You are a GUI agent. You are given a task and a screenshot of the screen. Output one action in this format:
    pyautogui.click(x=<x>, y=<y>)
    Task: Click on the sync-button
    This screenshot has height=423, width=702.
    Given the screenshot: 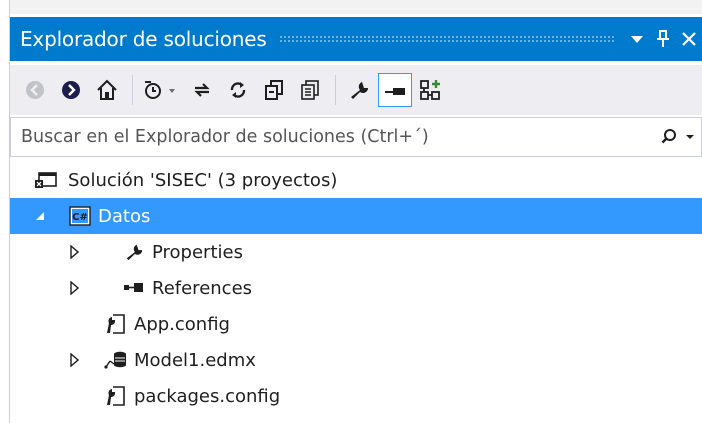 What is the action you would take?
    pyautogui.click(x=202, y=90)
    